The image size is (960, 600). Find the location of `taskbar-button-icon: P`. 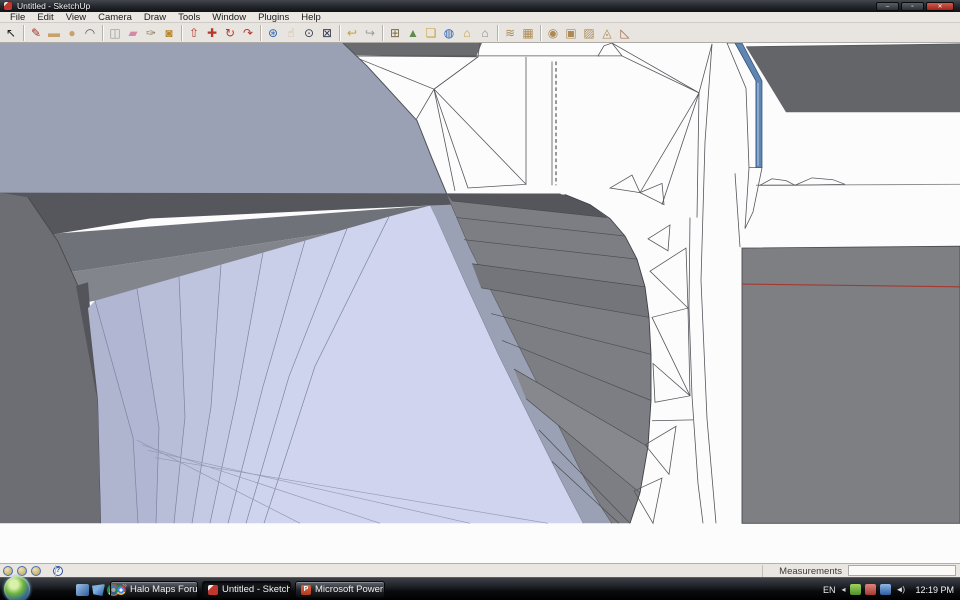

taskbar-button-icon: P is located at coordinates (306, 589).